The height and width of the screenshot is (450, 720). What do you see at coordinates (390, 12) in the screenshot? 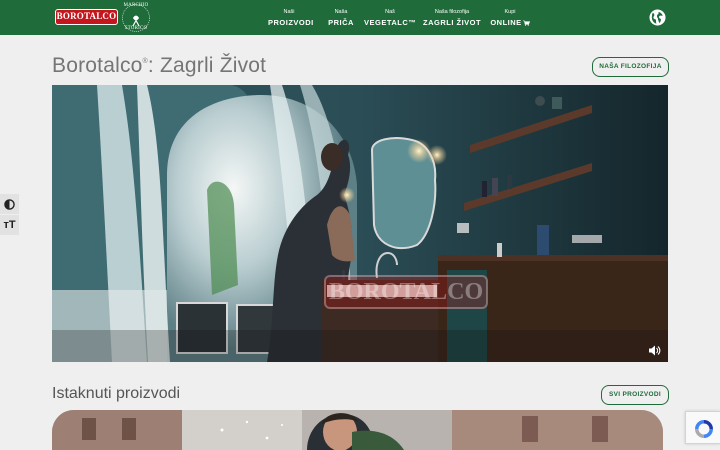
I see `nav-item-small-label: Naš` at bounding box center [390, 12].